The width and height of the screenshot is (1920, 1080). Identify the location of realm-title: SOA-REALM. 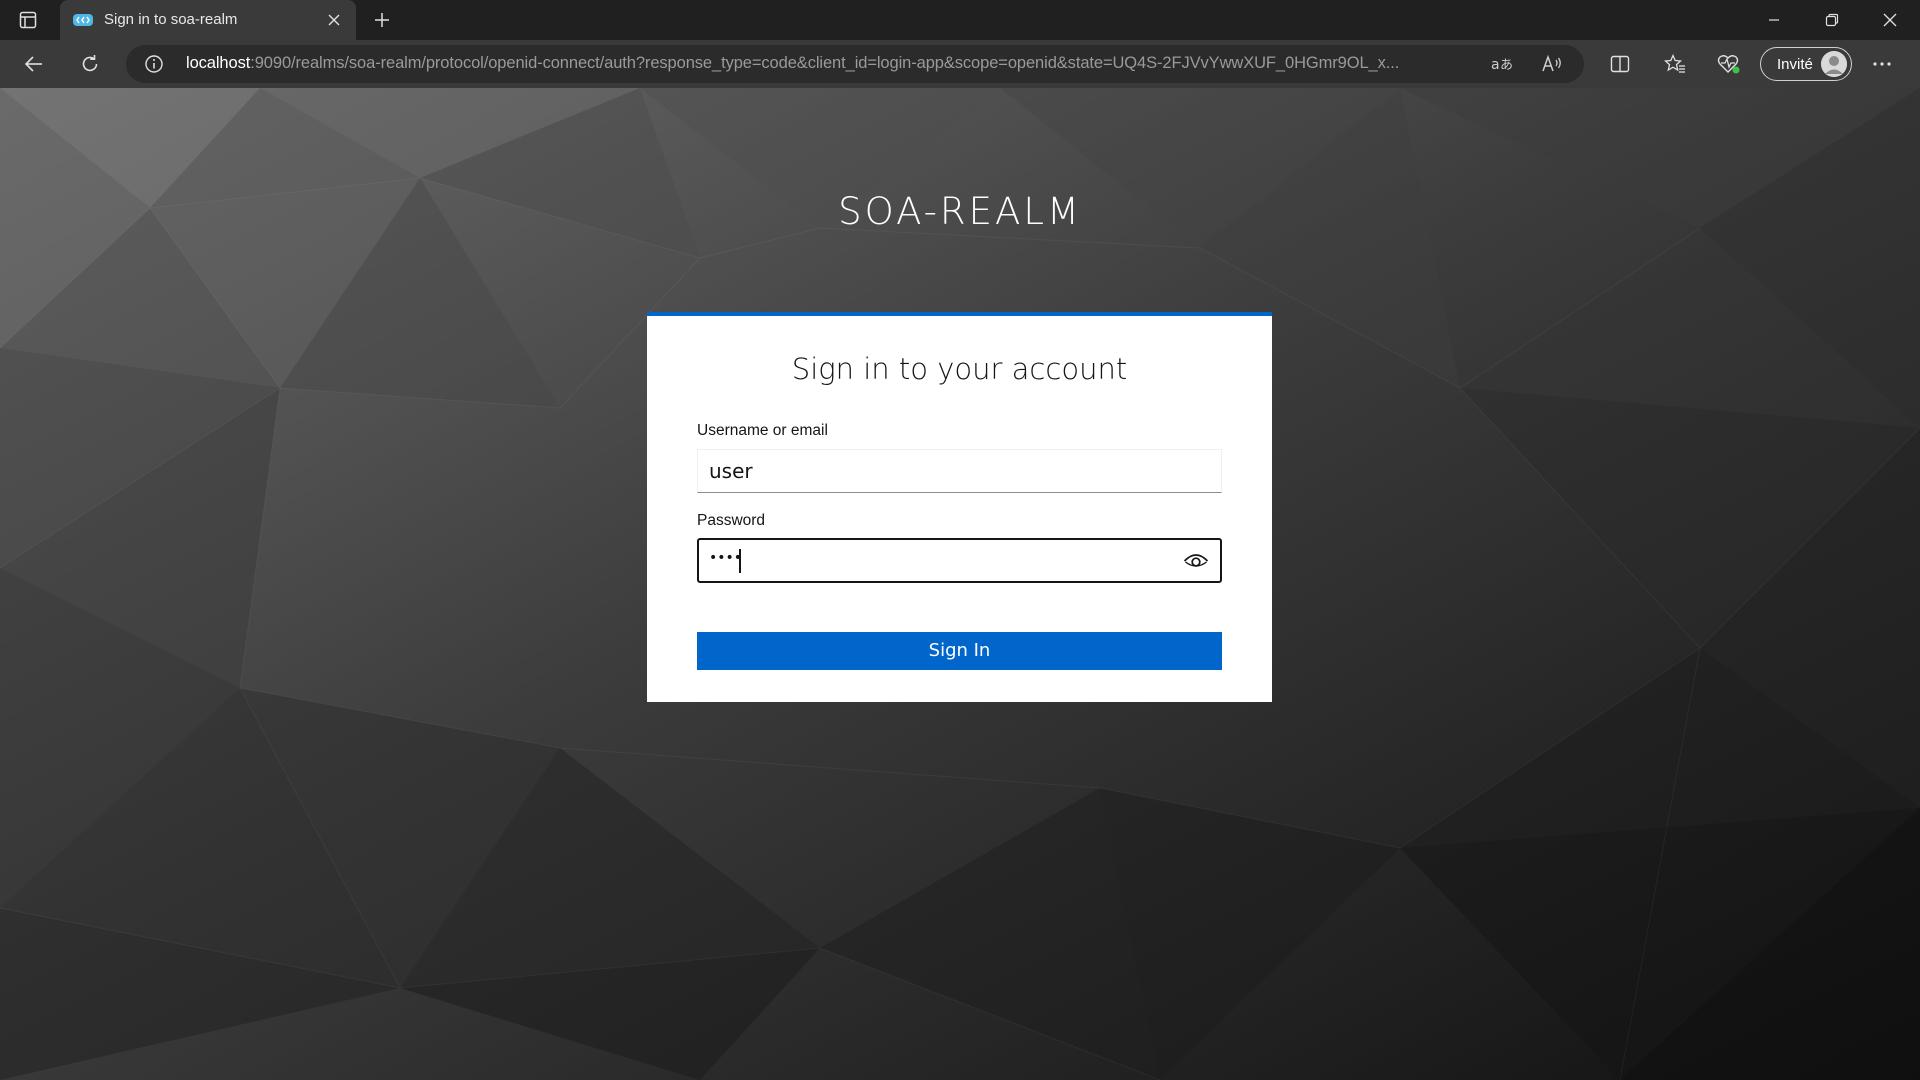
(960, 211).